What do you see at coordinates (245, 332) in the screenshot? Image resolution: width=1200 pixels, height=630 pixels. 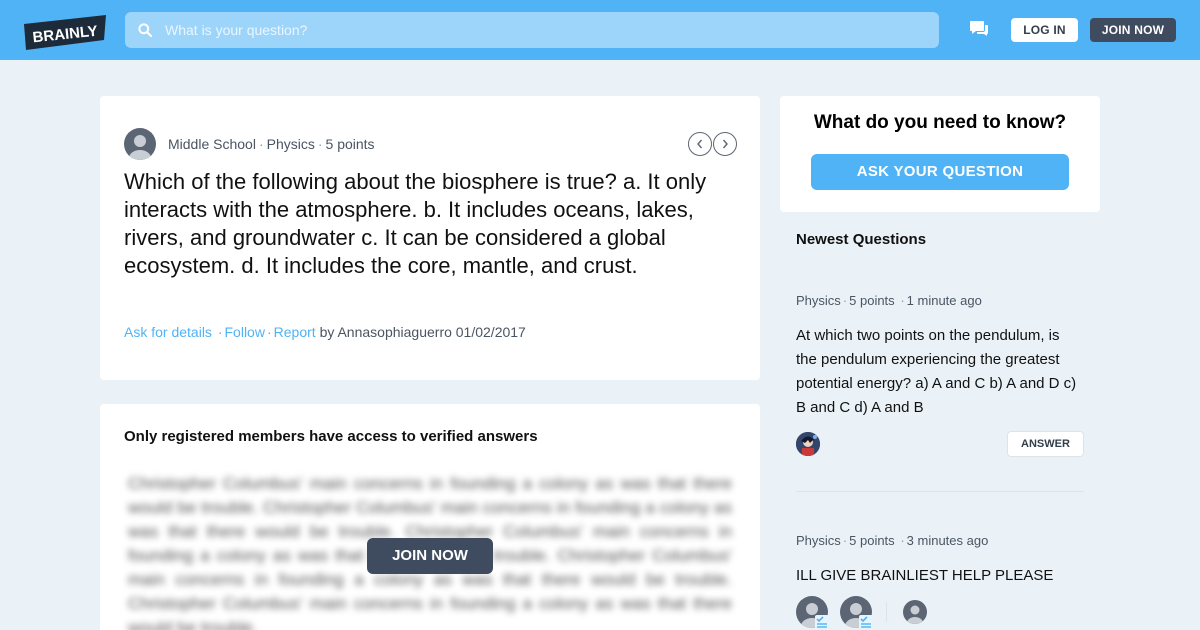 I see `follow-link: Follow` at bounding box center [245, 332].